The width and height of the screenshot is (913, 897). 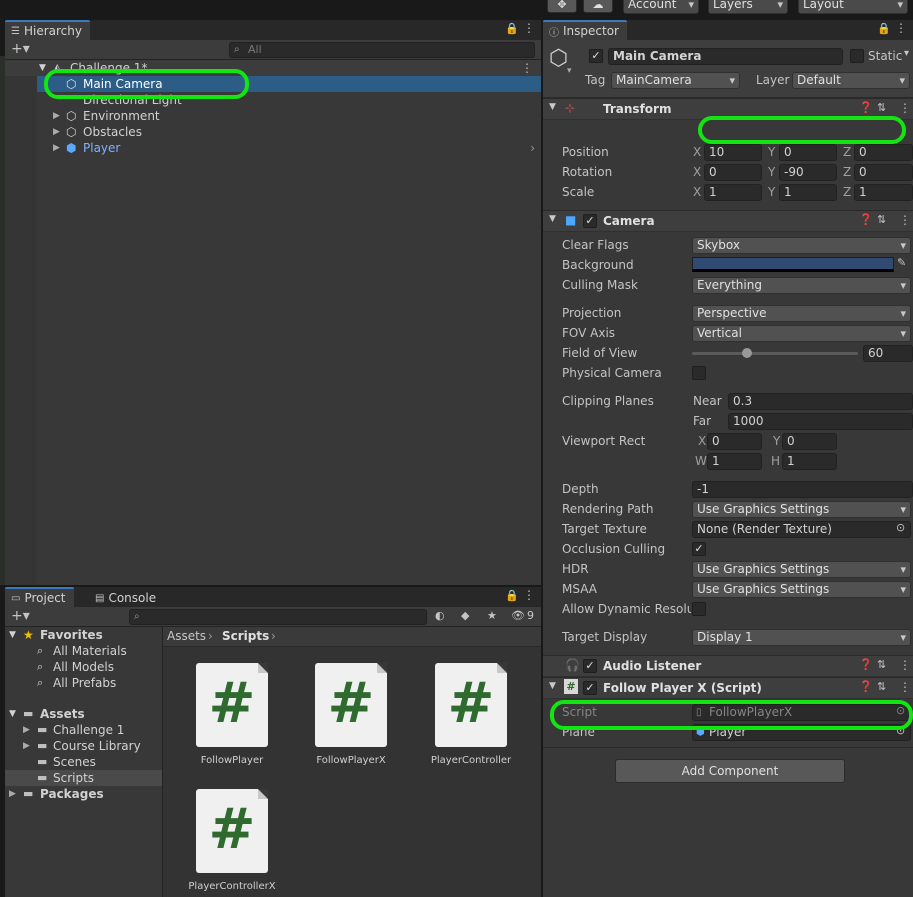 What do you see at coordinates (733, 172) in the screenshot?
I see `rotation-x-field: 0` at bounding box center [733, 172].